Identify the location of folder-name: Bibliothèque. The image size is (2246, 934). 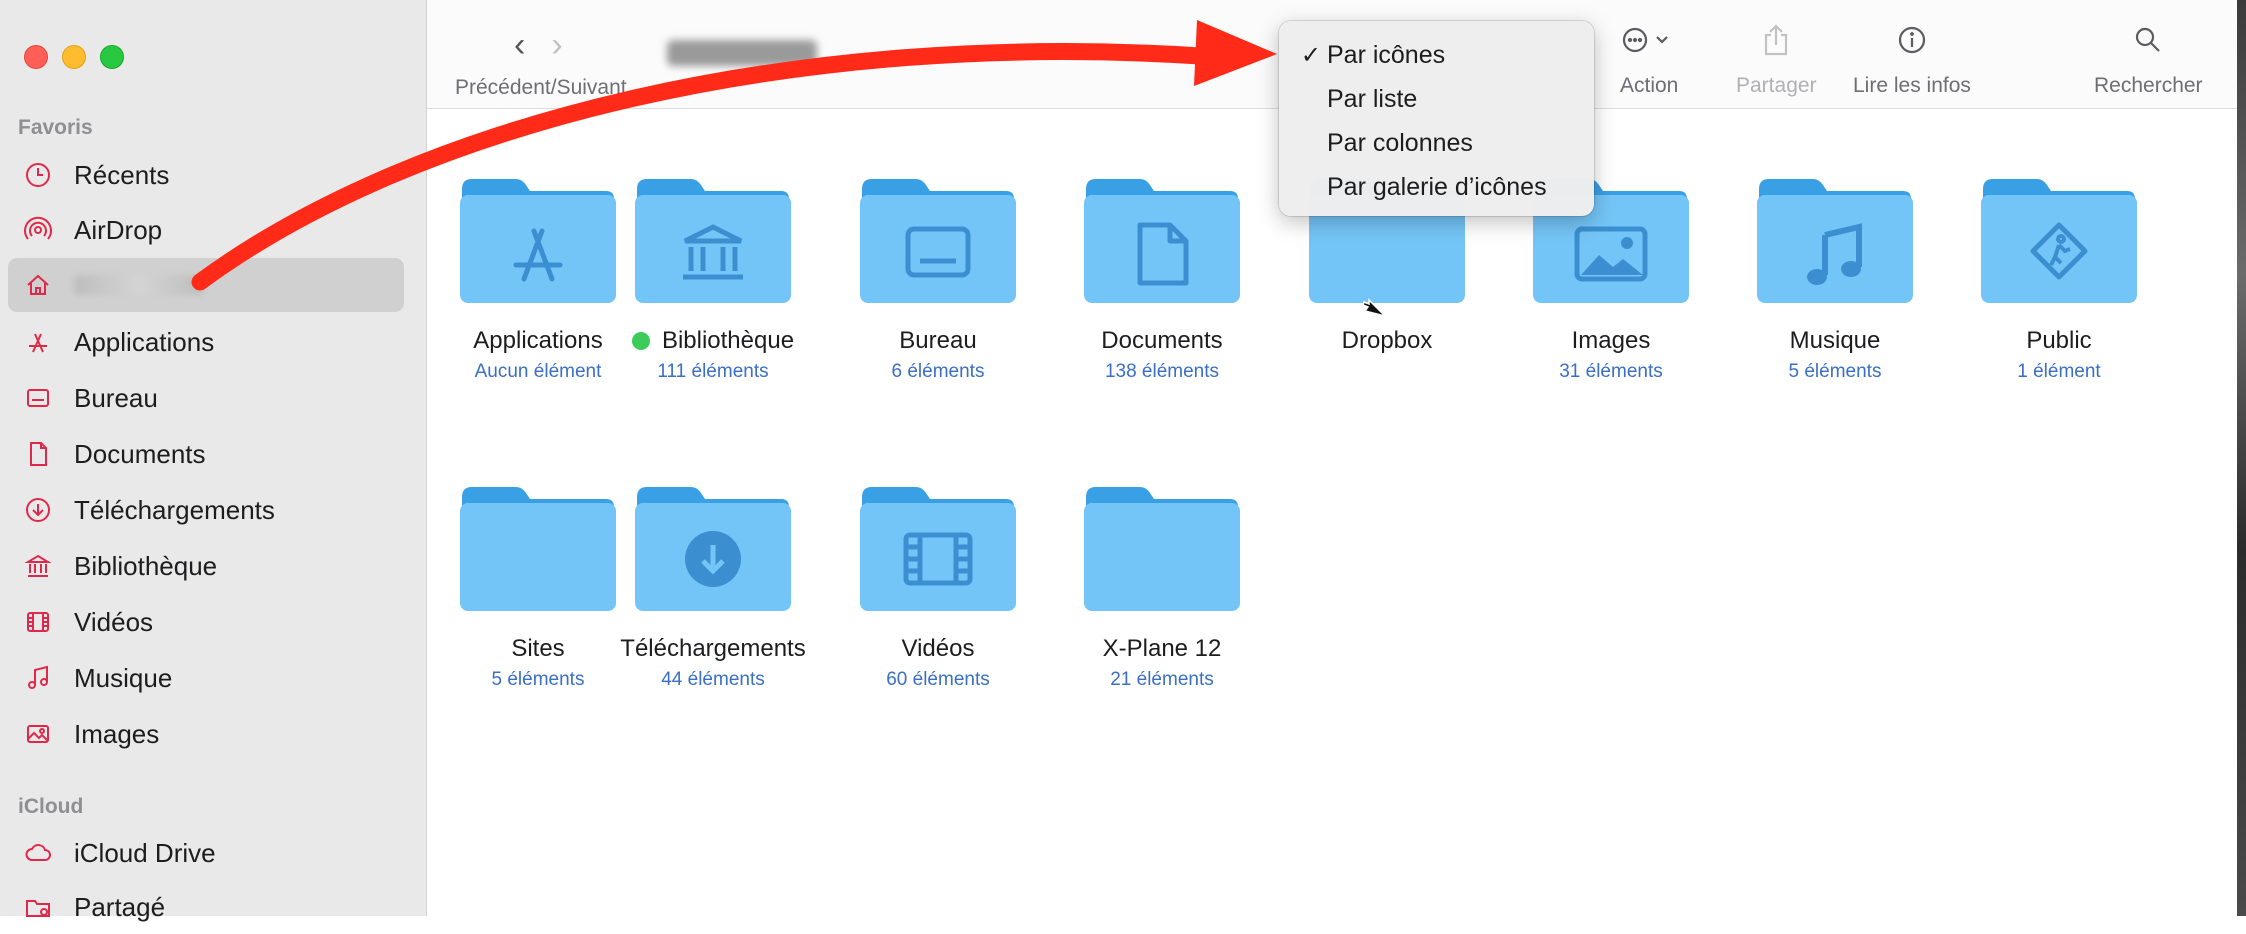
(728, 340).